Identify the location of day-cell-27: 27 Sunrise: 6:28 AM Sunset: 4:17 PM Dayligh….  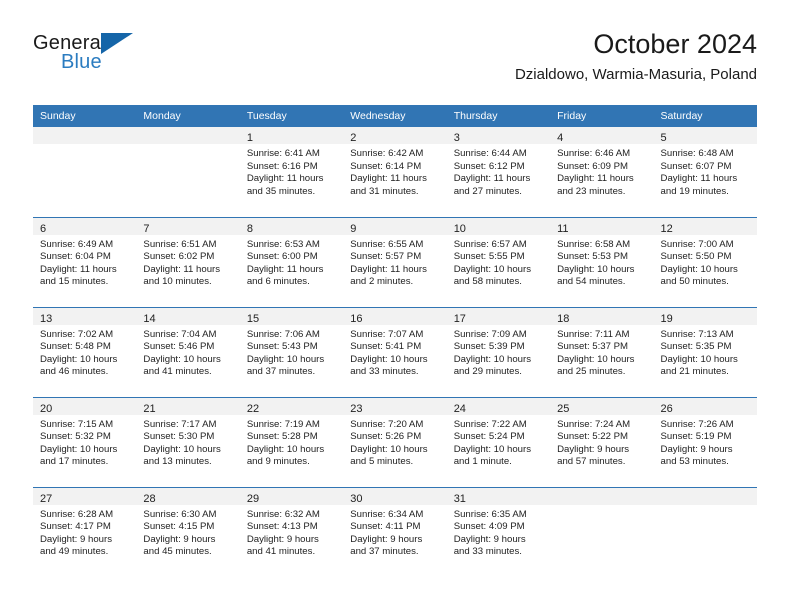
(85, 531).